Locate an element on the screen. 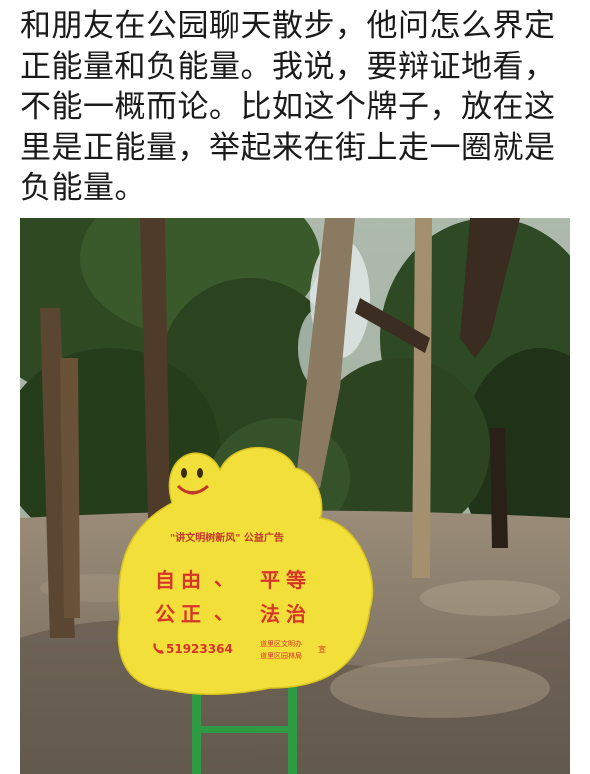  sign-word-justice: 公正 is located at coordinates (181, 614).